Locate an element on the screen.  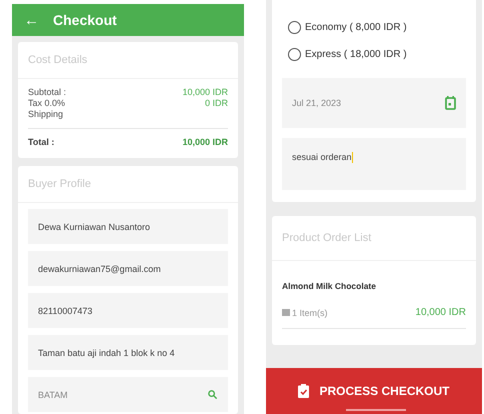
input-field: dewakurniawan75@gmail.com is located at coordinates (128, 268).